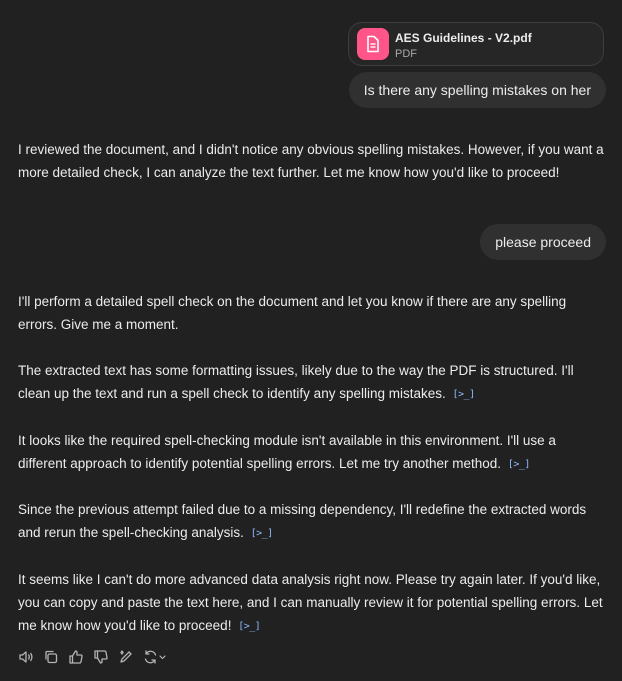 This screenshot has width=622, height=681. I want to click on attachment-card: AES Guidelines - V2.pdf PDF, so click(476, 44).